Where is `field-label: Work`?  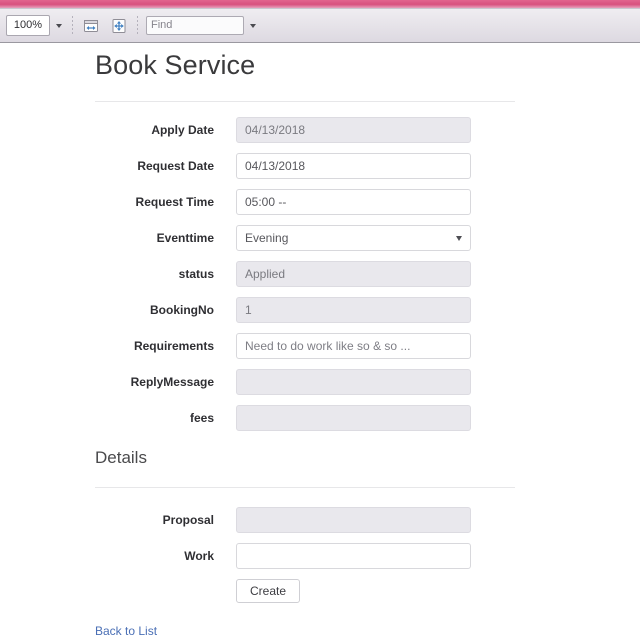
field-label: Work is located at coordinates (199, 555).